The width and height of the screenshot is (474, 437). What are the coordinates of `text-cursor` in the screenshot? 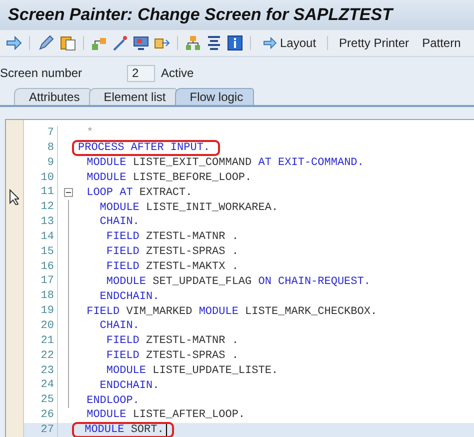 It's located at (166, 430).